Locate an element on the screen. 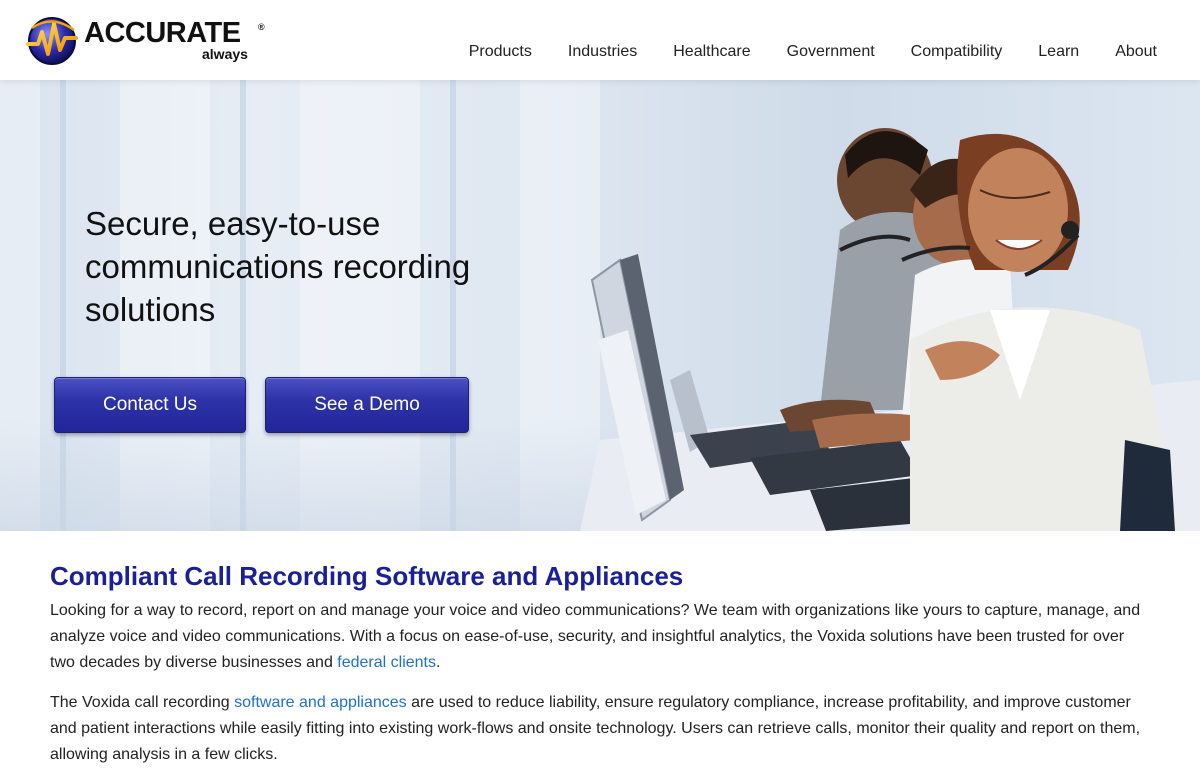 The width and height of the screenshot is (1200, 782). see-demo-button: See a Demo is located at coordinates (367, 405).